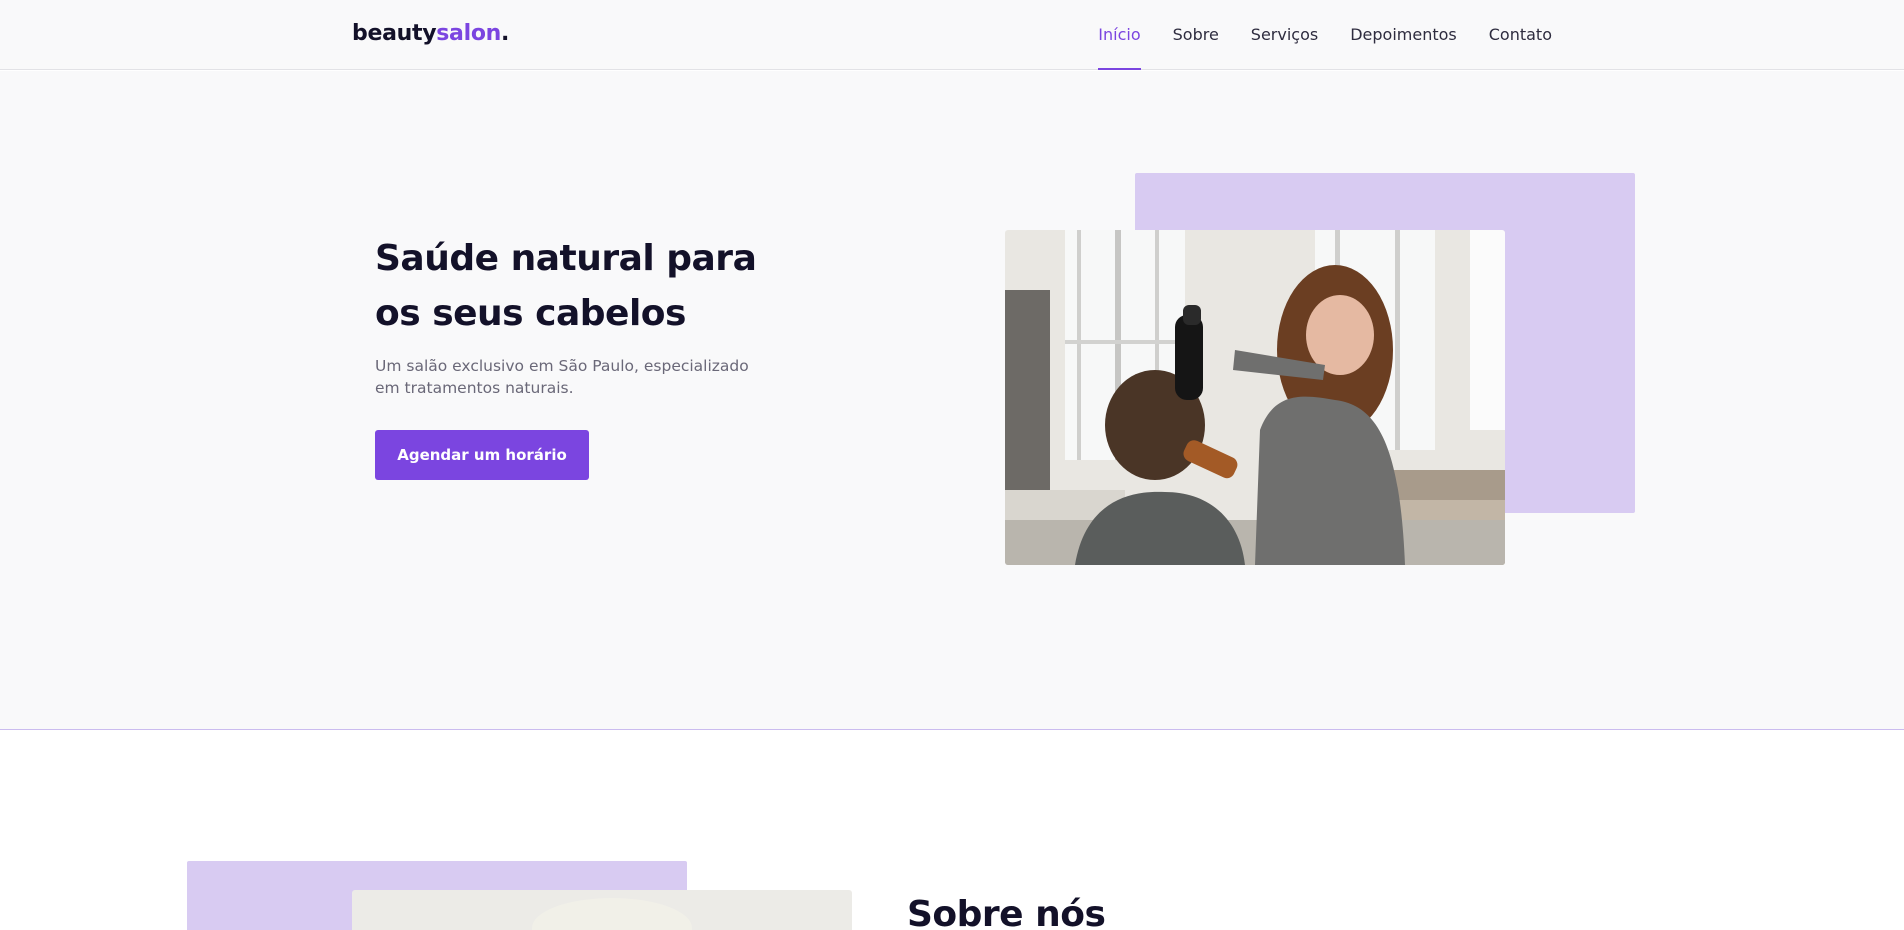 This screenshot has width=1904, height=930. I want to click on logo-main: beauty, so click(394, 33).